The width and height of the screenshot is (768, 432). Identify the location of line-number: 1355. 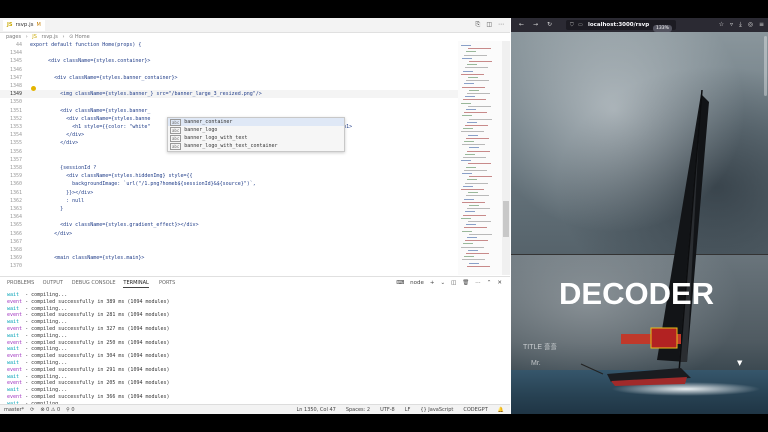
(15, 143).